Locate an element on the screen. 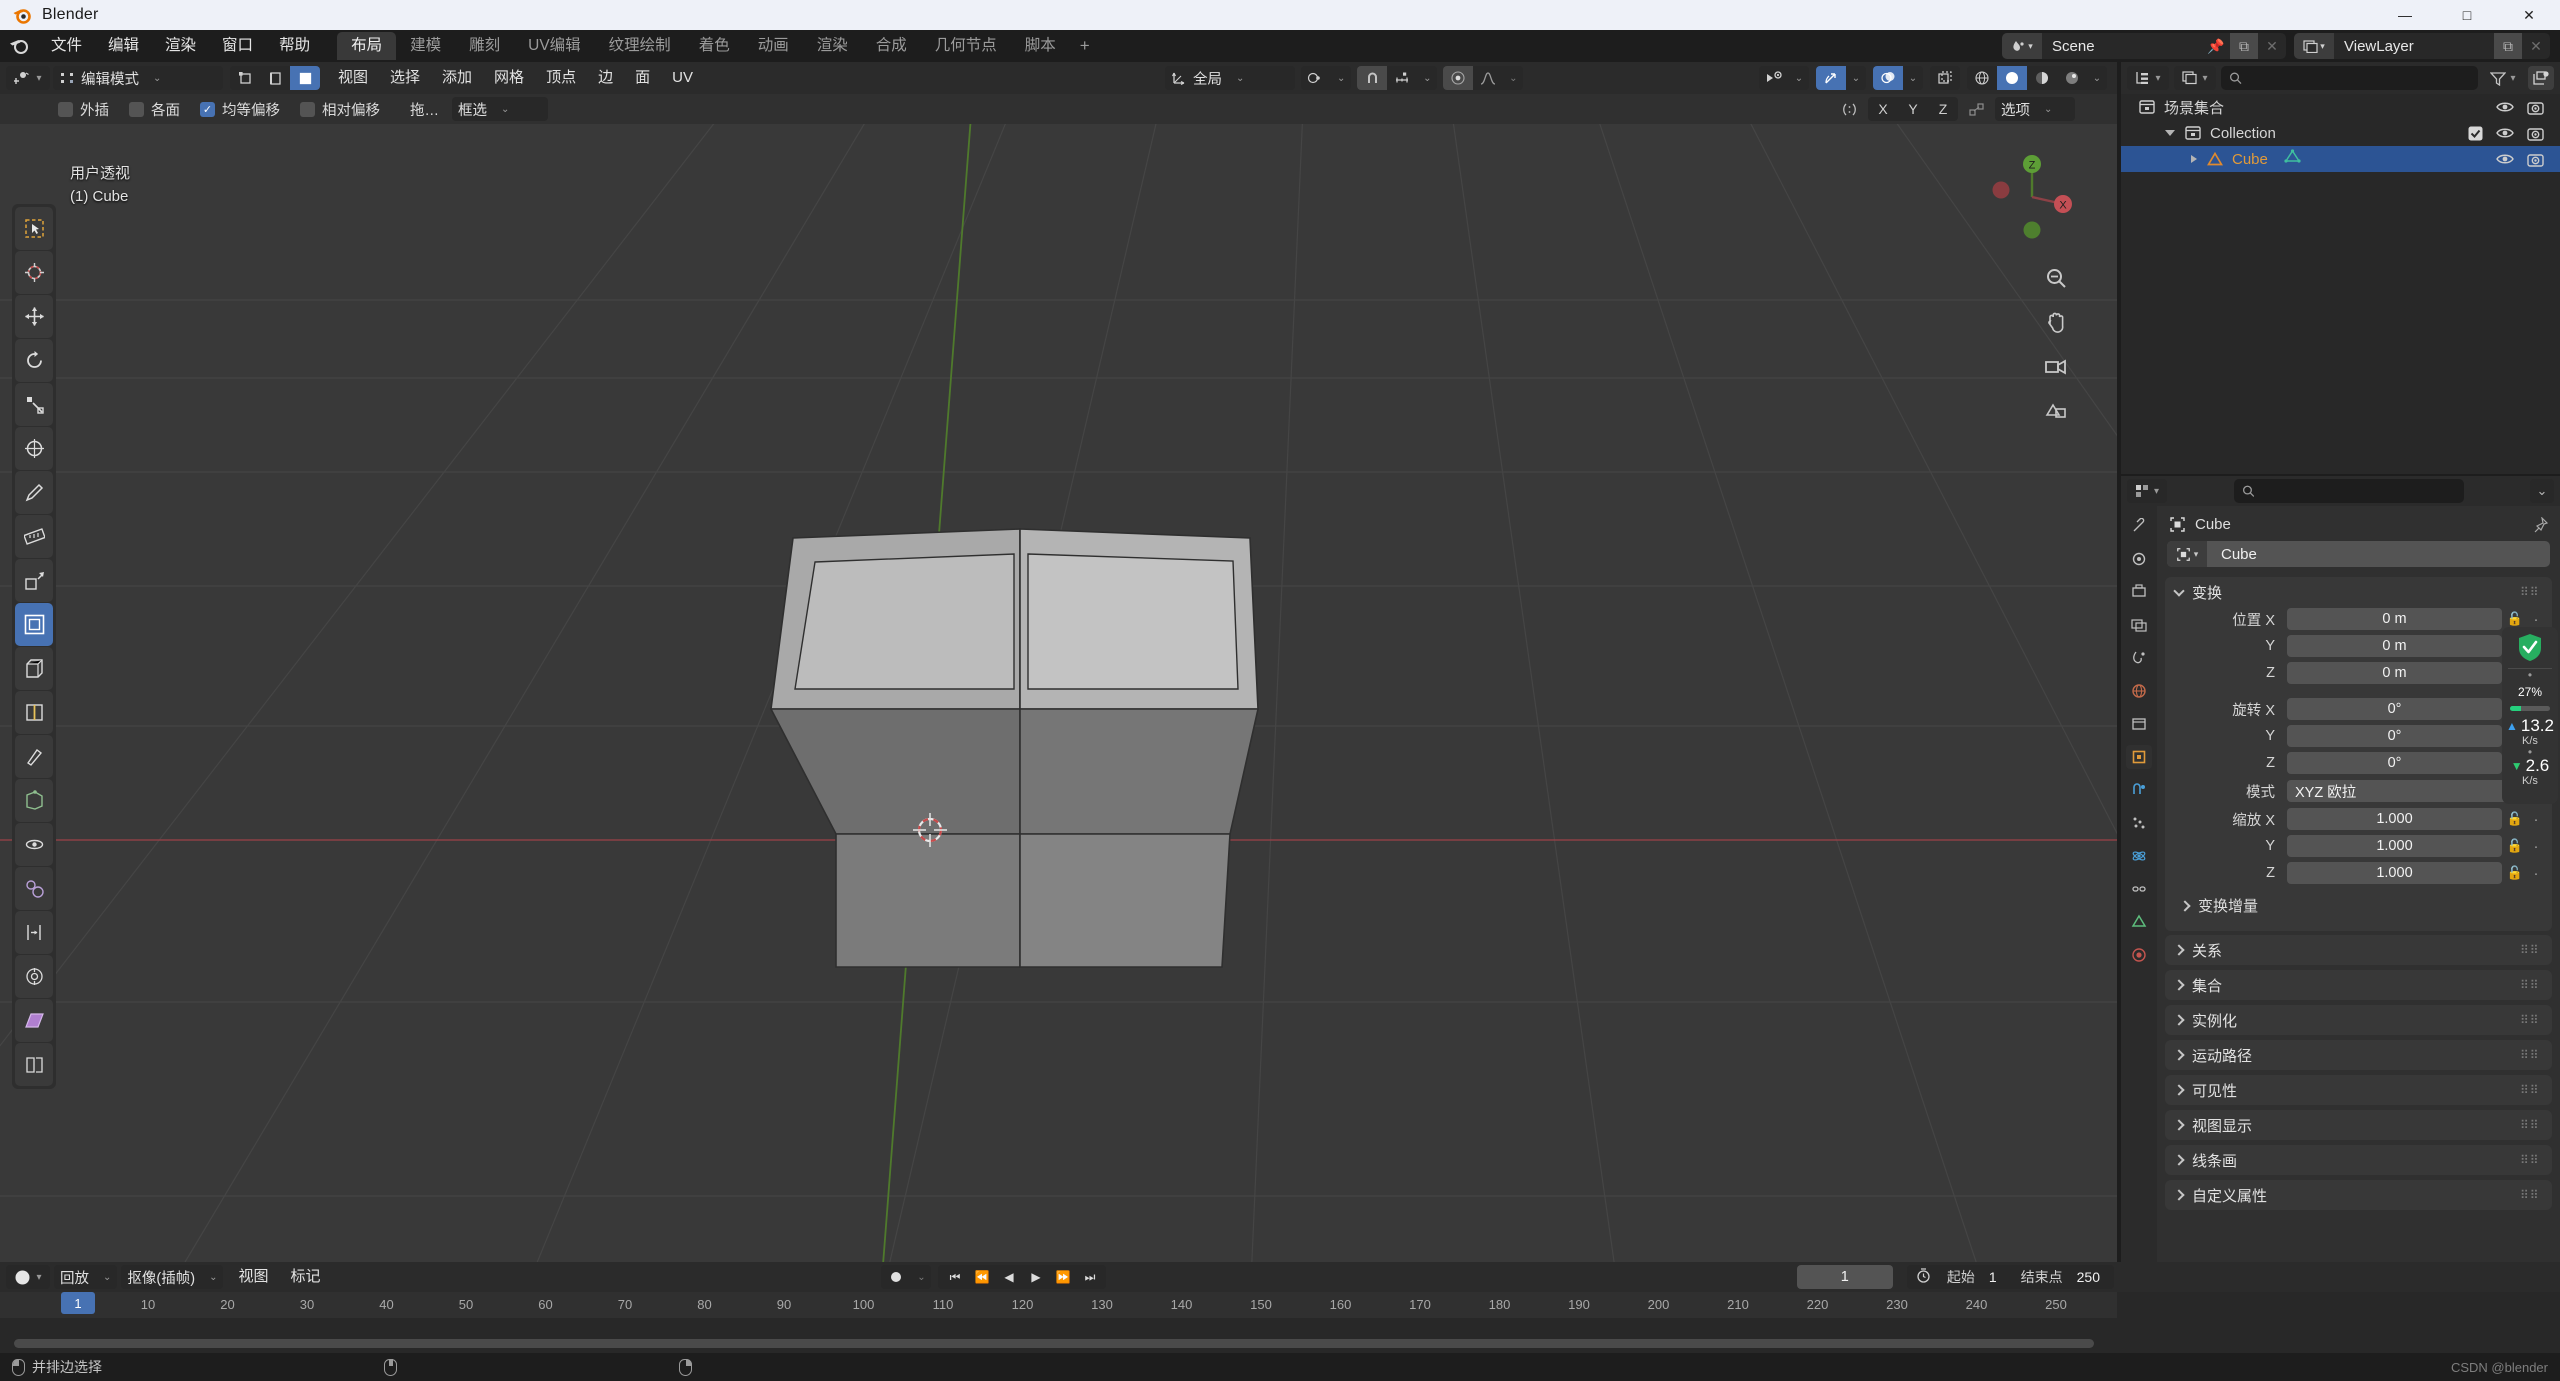 The image size is (2560, 1381). show-overlays-icon is located at coordinates (1888, 78).